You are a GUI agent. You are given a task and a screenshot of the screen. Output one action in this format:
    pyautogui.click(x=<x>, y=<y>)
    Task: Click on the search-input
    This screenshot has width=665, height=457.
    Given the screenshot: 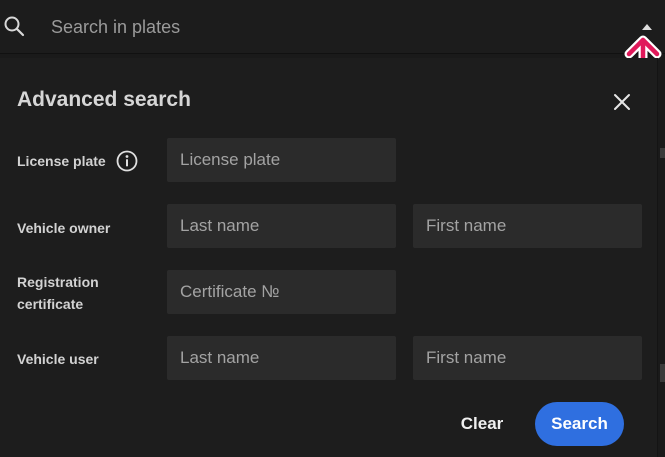 What is the action you would take?
    pyautogui.click(x=330, y=27)
    